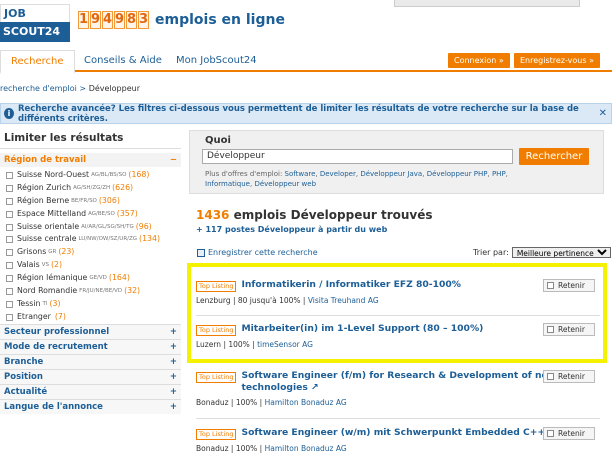 Image resolution: width=612 pixels, height=468 pixels. Describe the element at coordinates (113, 20) in the screenshot. I see `counter-digits: 1 9 4 9 8 3` at that location.